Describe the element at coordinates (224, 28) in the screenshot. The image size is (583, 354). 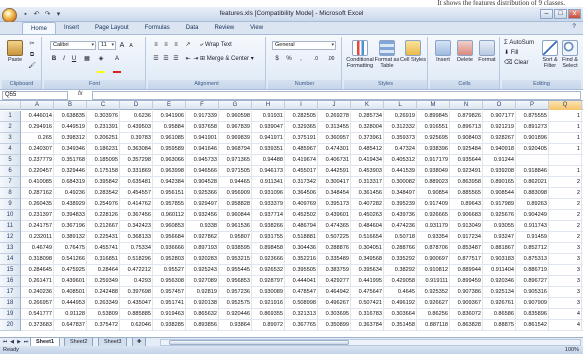
I see `tab-review: Review` at that location.